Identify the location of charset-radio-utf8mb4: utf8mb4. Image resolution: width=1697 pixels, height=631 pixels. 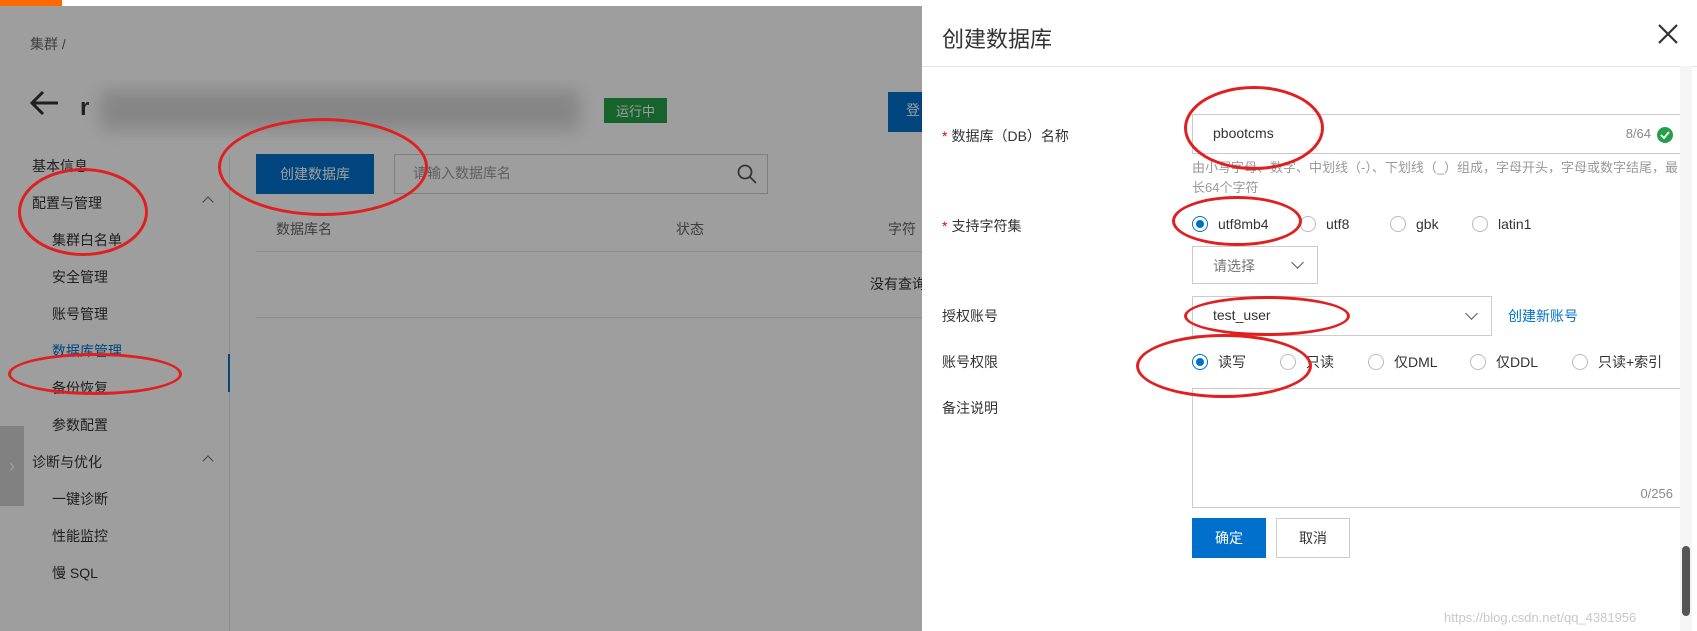
(1230, 224).